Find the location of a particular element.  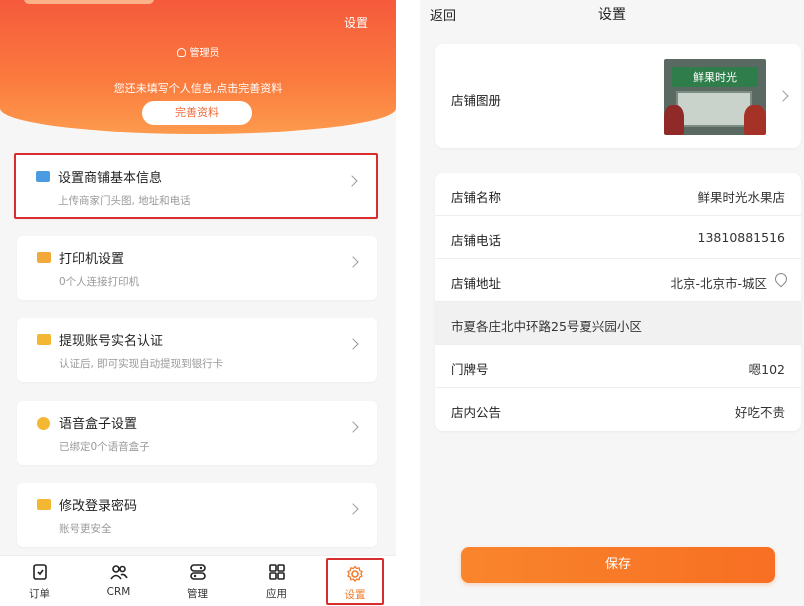

crm-icon is located at coordinates (118, 572).